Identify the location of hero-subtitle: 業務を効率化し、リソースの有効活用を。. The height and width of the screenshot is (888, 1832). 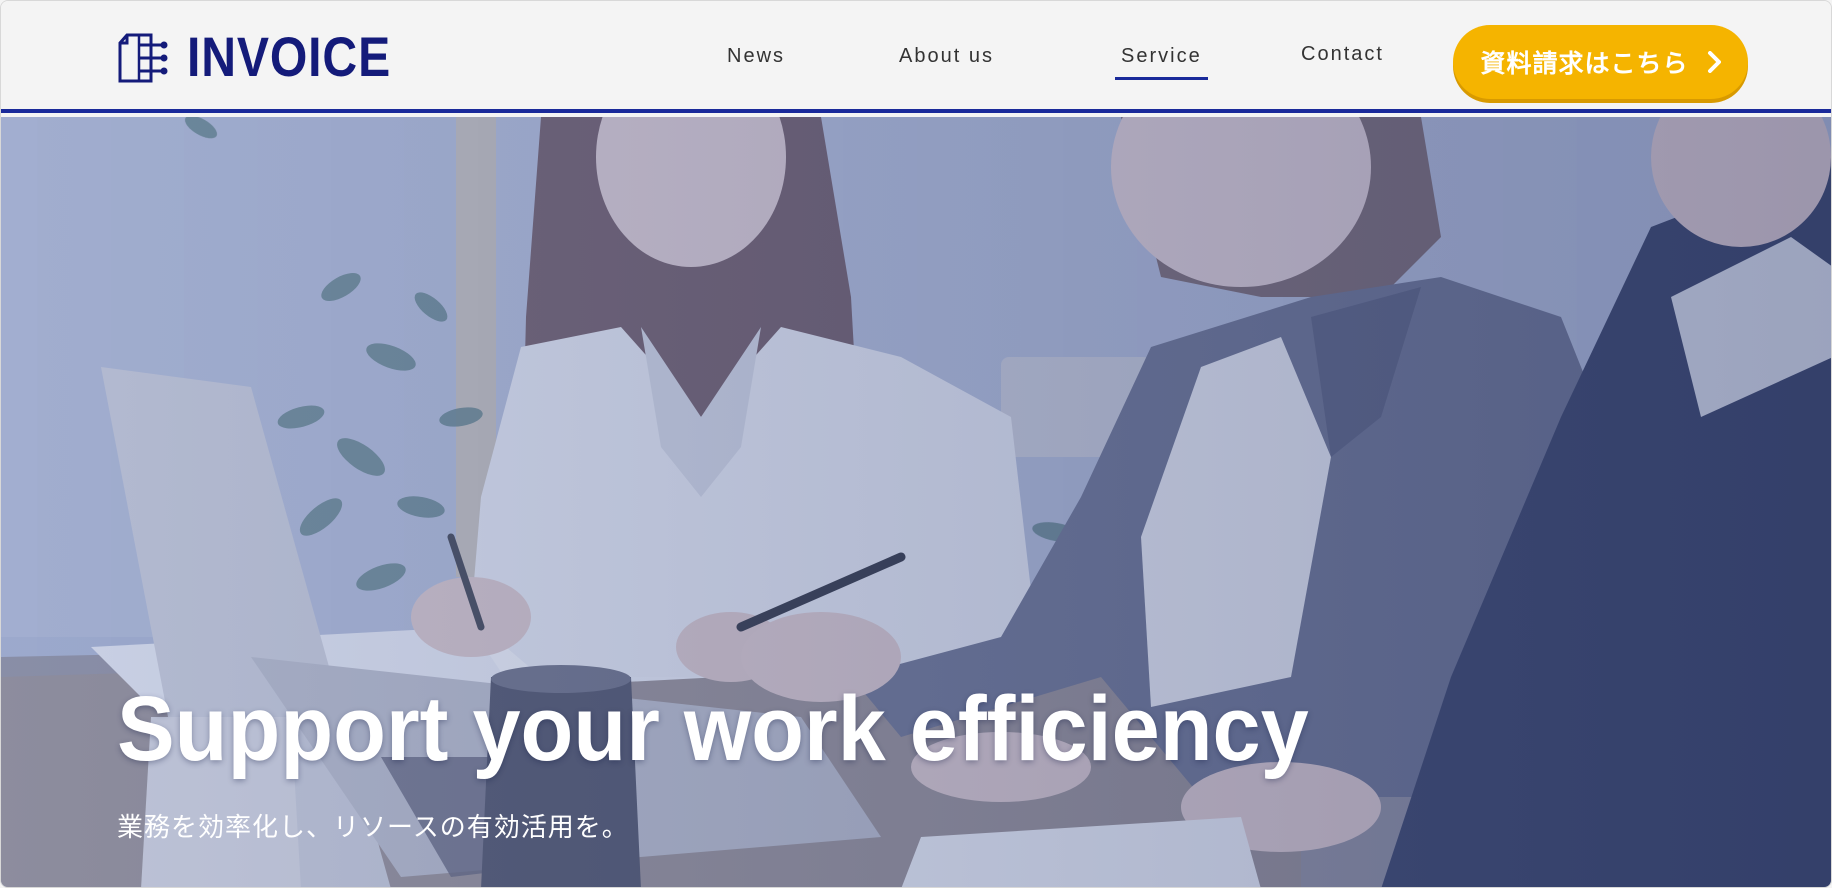
(373, 828).